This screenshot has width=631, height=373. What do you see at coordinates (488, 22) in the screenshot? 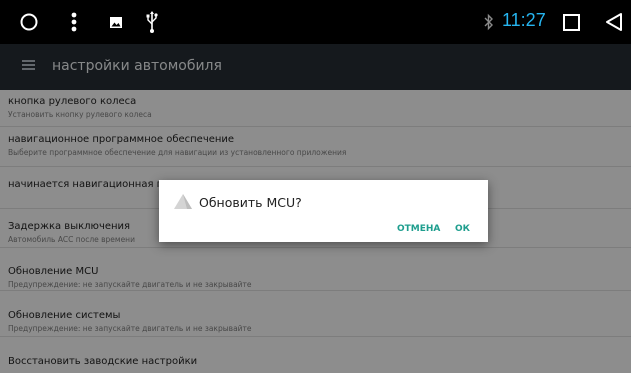
I see `bluetooth-icon` at bounding box center [488, 22].